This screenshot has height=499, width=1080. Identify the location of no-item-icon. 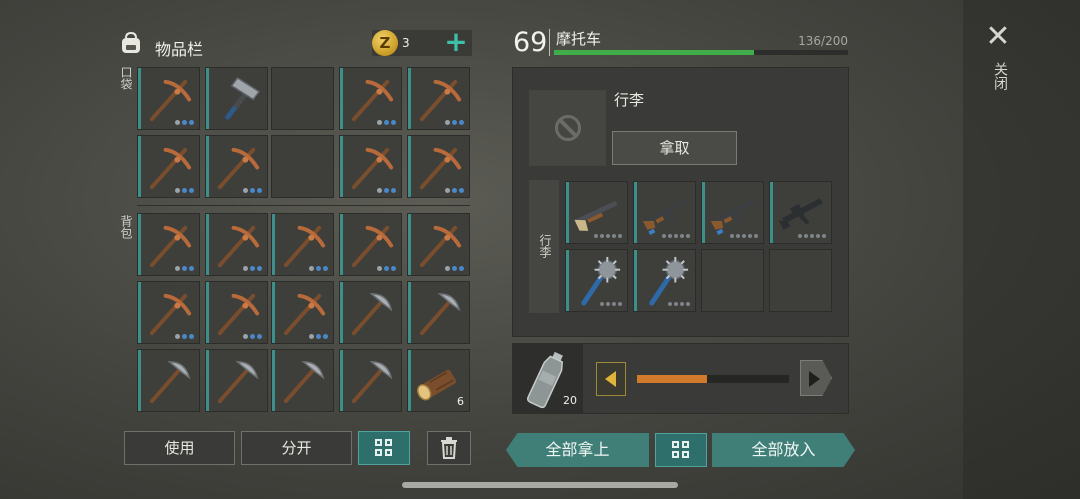
(568, 128).